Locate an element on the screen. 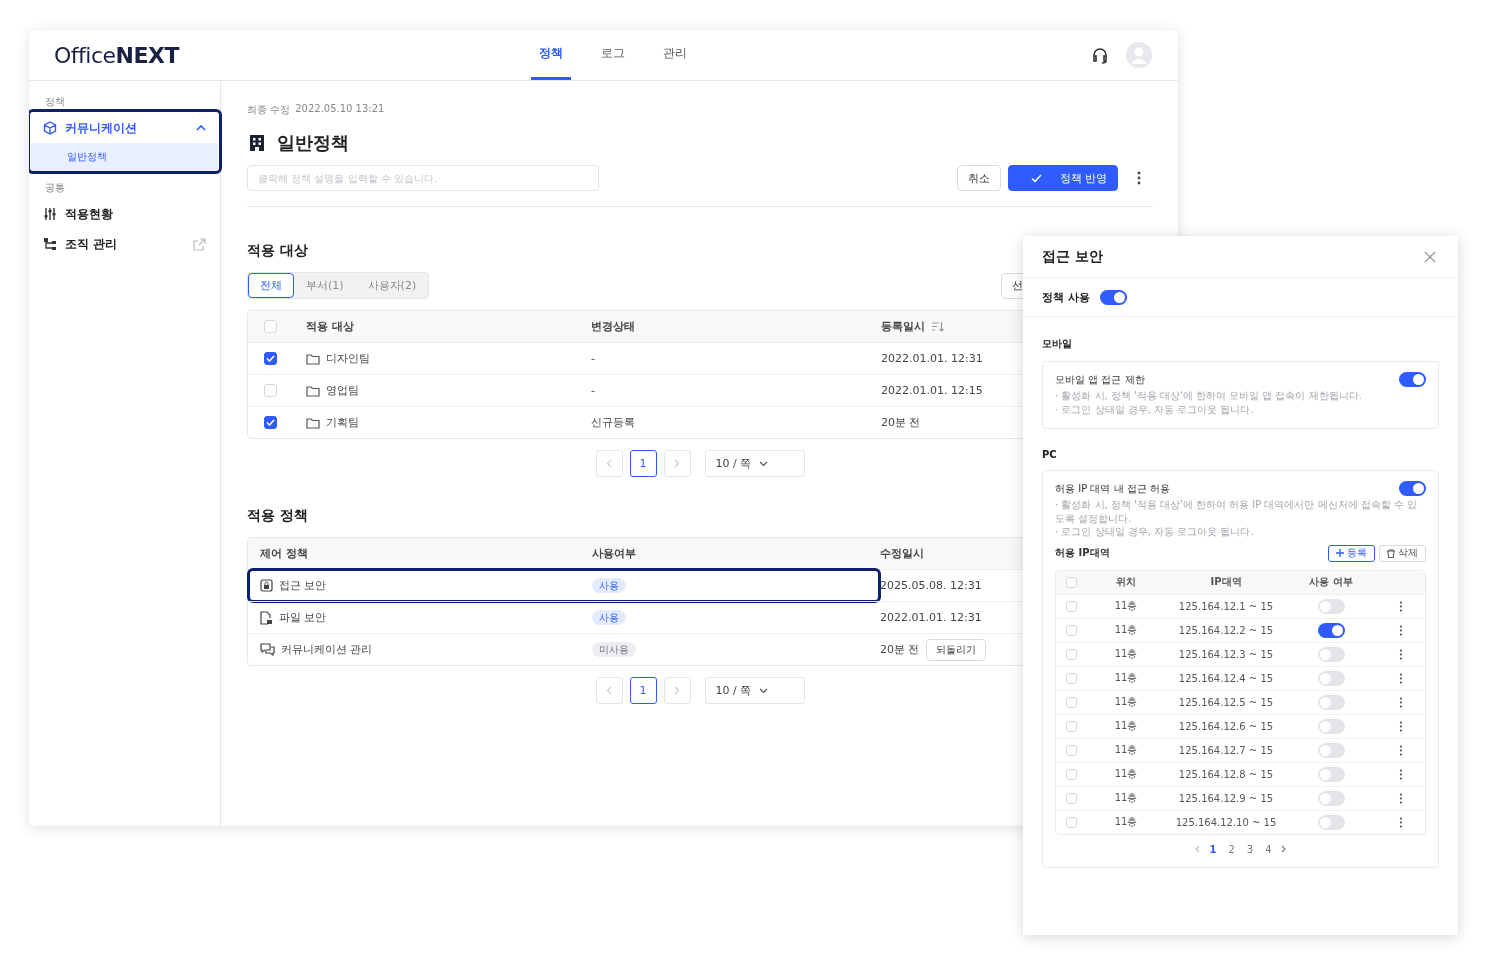  section-title: 적용 대상 is located at coordinates (277, 251).